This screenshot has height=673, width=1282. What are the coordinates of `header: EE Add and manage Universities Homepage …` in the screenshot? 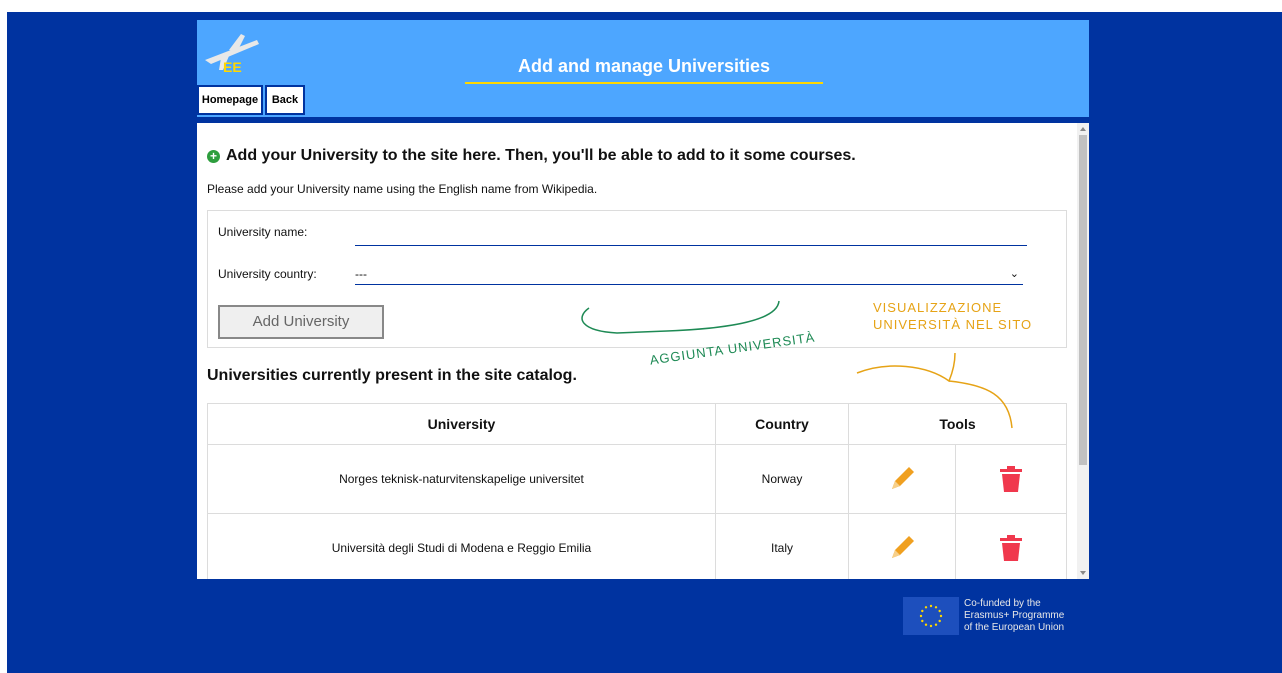 It's located at (643, 71).